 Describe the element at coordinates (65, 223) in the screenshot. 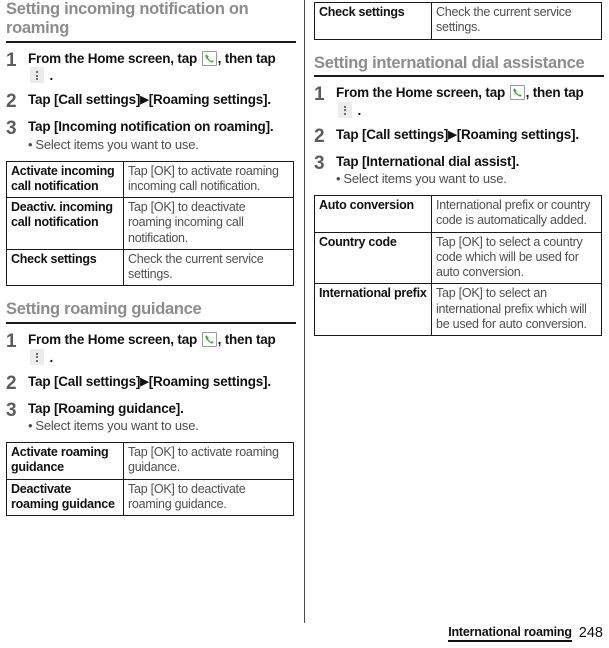

I see `table-cell-term: Deactiv. incoming call notification` at that location.